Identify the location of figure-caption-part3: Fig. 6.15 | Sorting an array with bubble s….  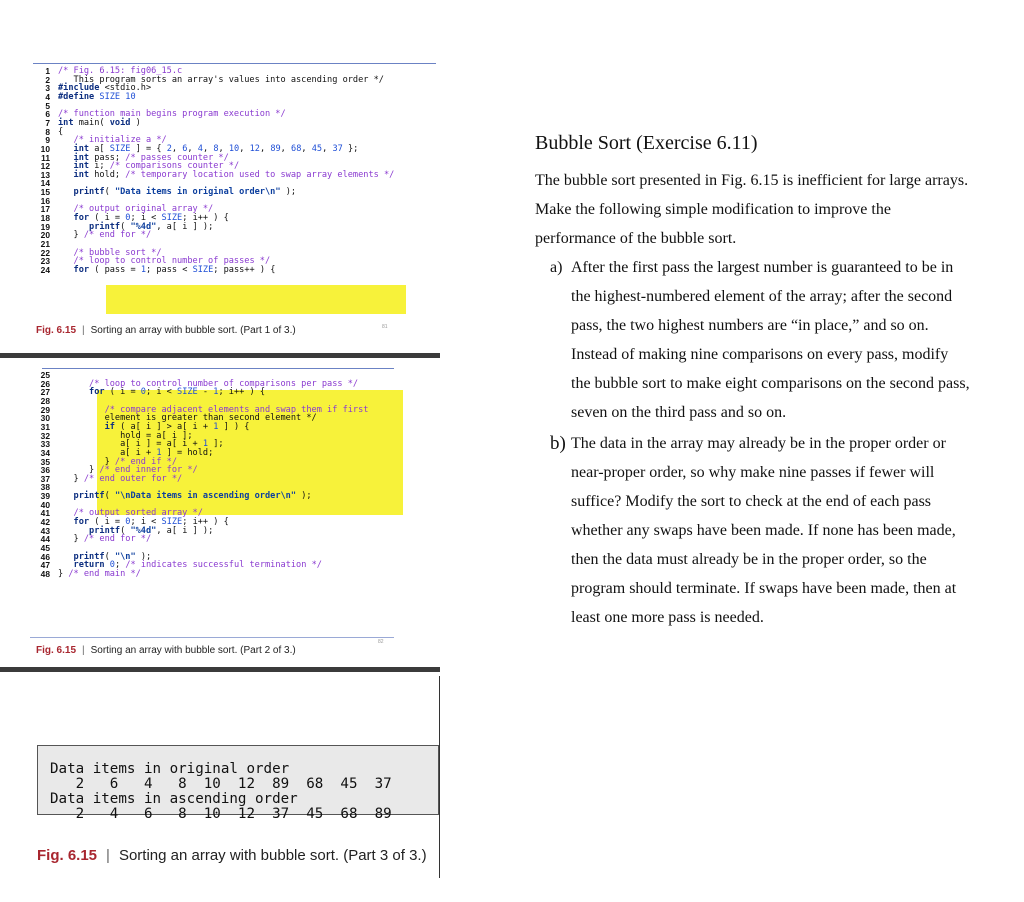
(232, 855).